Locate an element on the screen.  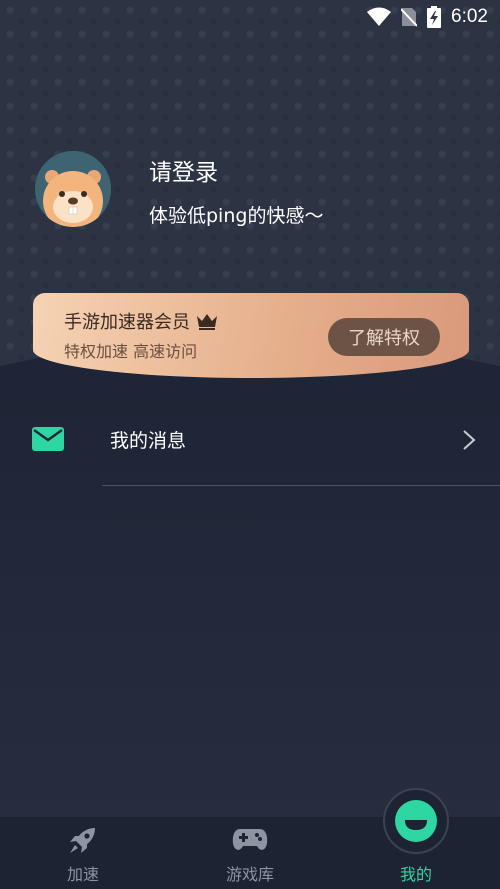
beaver-avatar-icon is located at coordinates (73, 189).